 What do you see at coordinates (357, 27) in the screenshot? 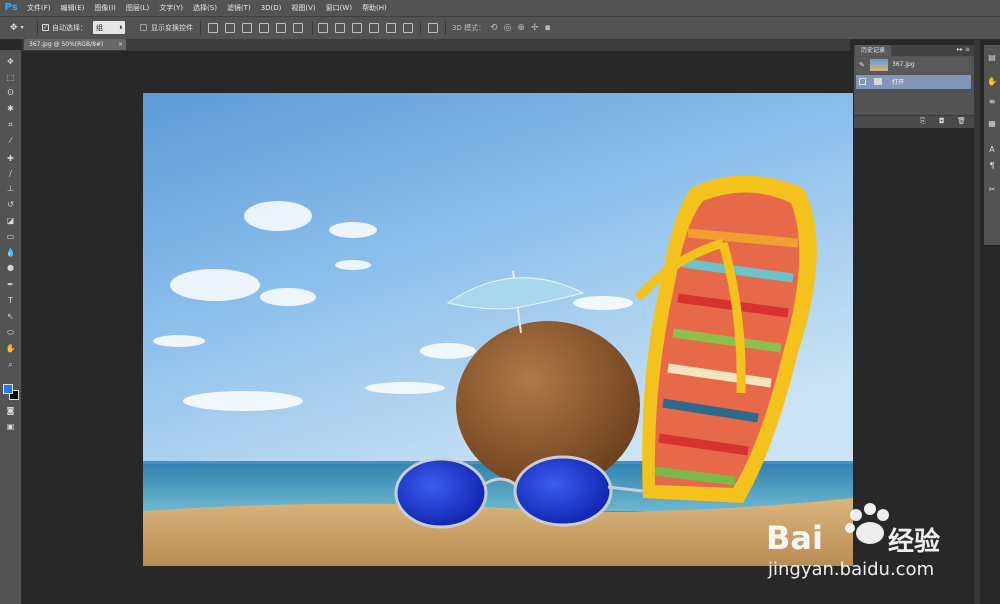
I see `distribute-bottom-icon` at bounding box center [357, 27].